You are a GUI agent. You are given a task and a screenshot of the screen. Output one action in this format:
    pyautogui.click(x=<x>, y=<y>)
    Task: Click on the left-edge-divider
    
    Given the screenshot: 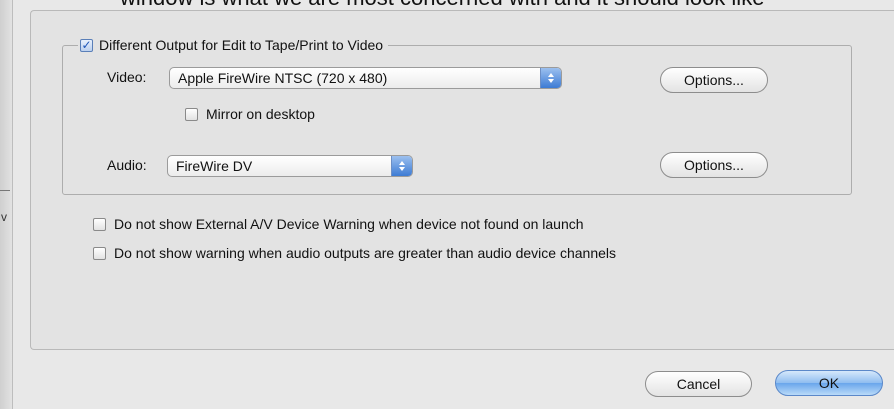 What is the action you would take?
    pyautogui.click(x=5, y=190)
    